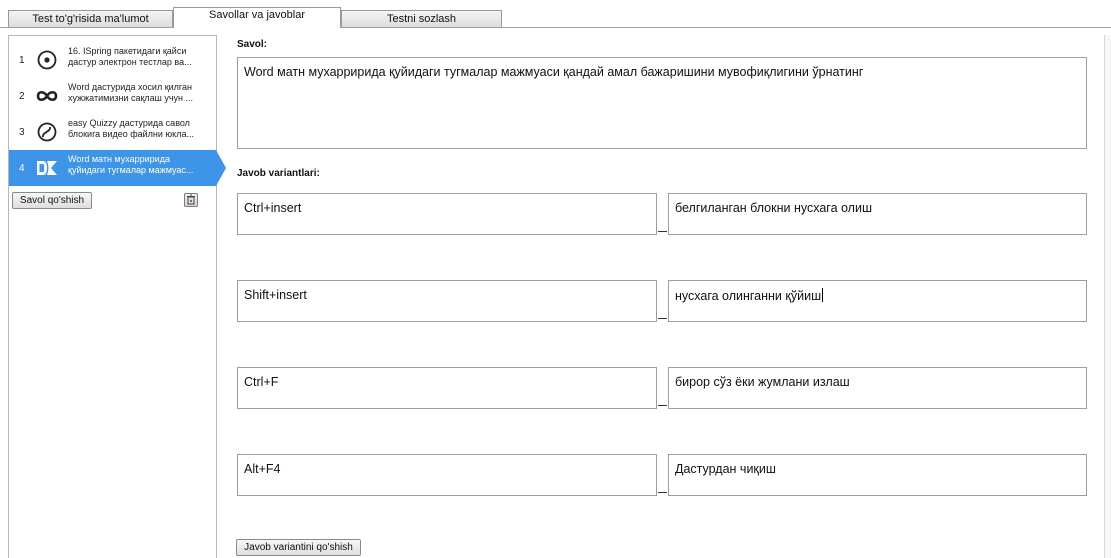 The image size is (1111, 558). Describe the element at coordinates (555, 27) in the screenshot. I see `tab-divider` at that location.